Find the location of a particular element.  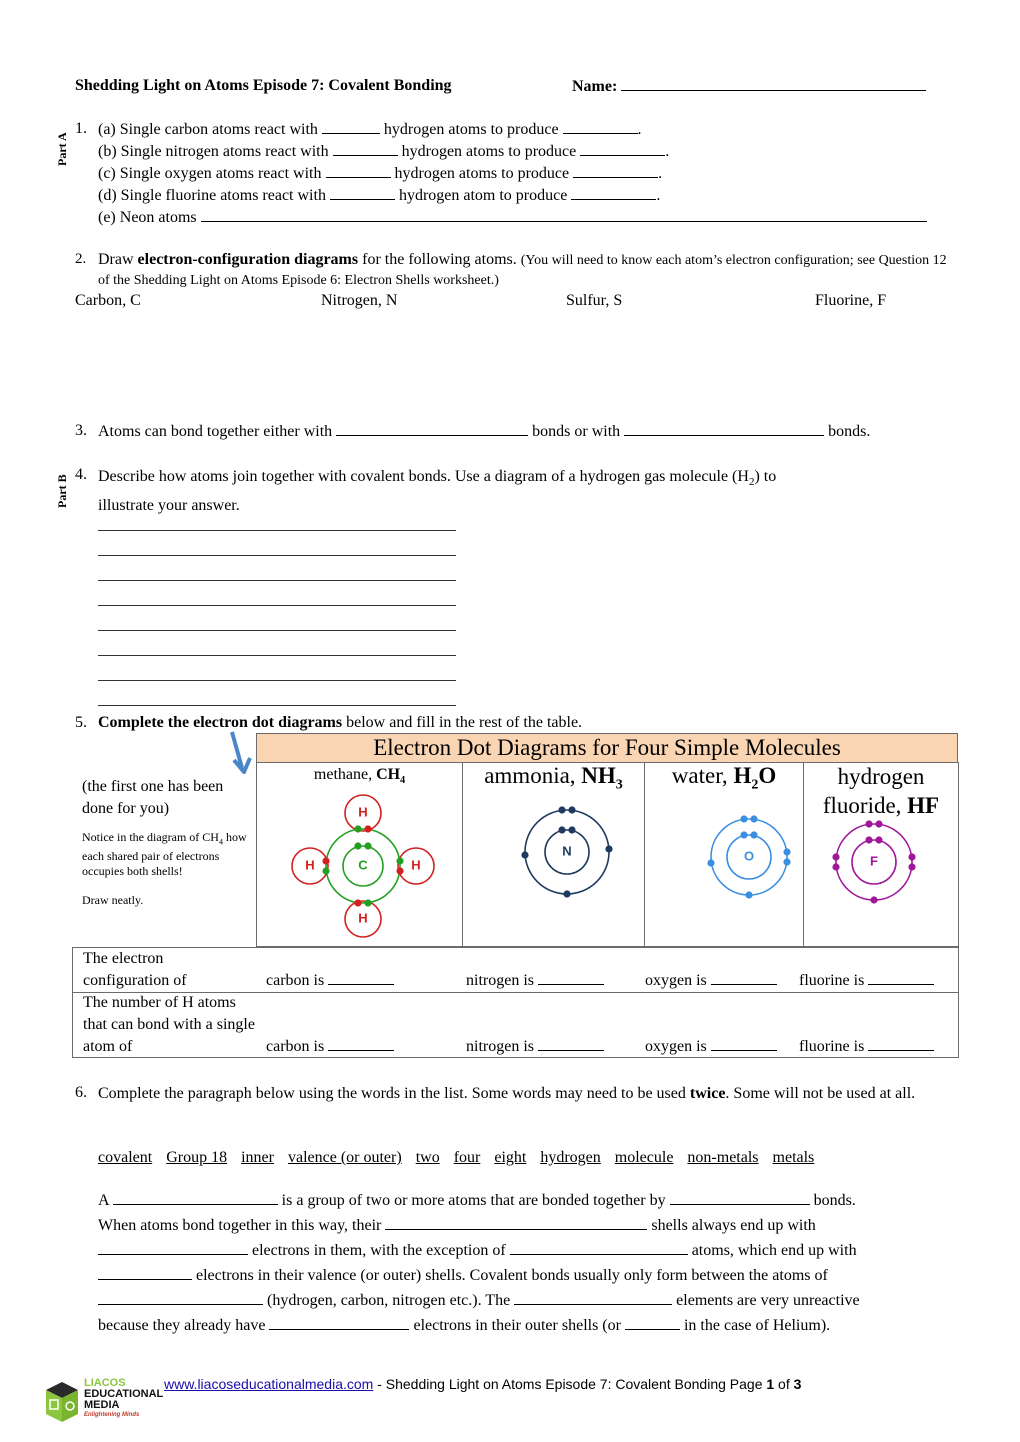

q3-blank1 is located at coordinates (432, 428).